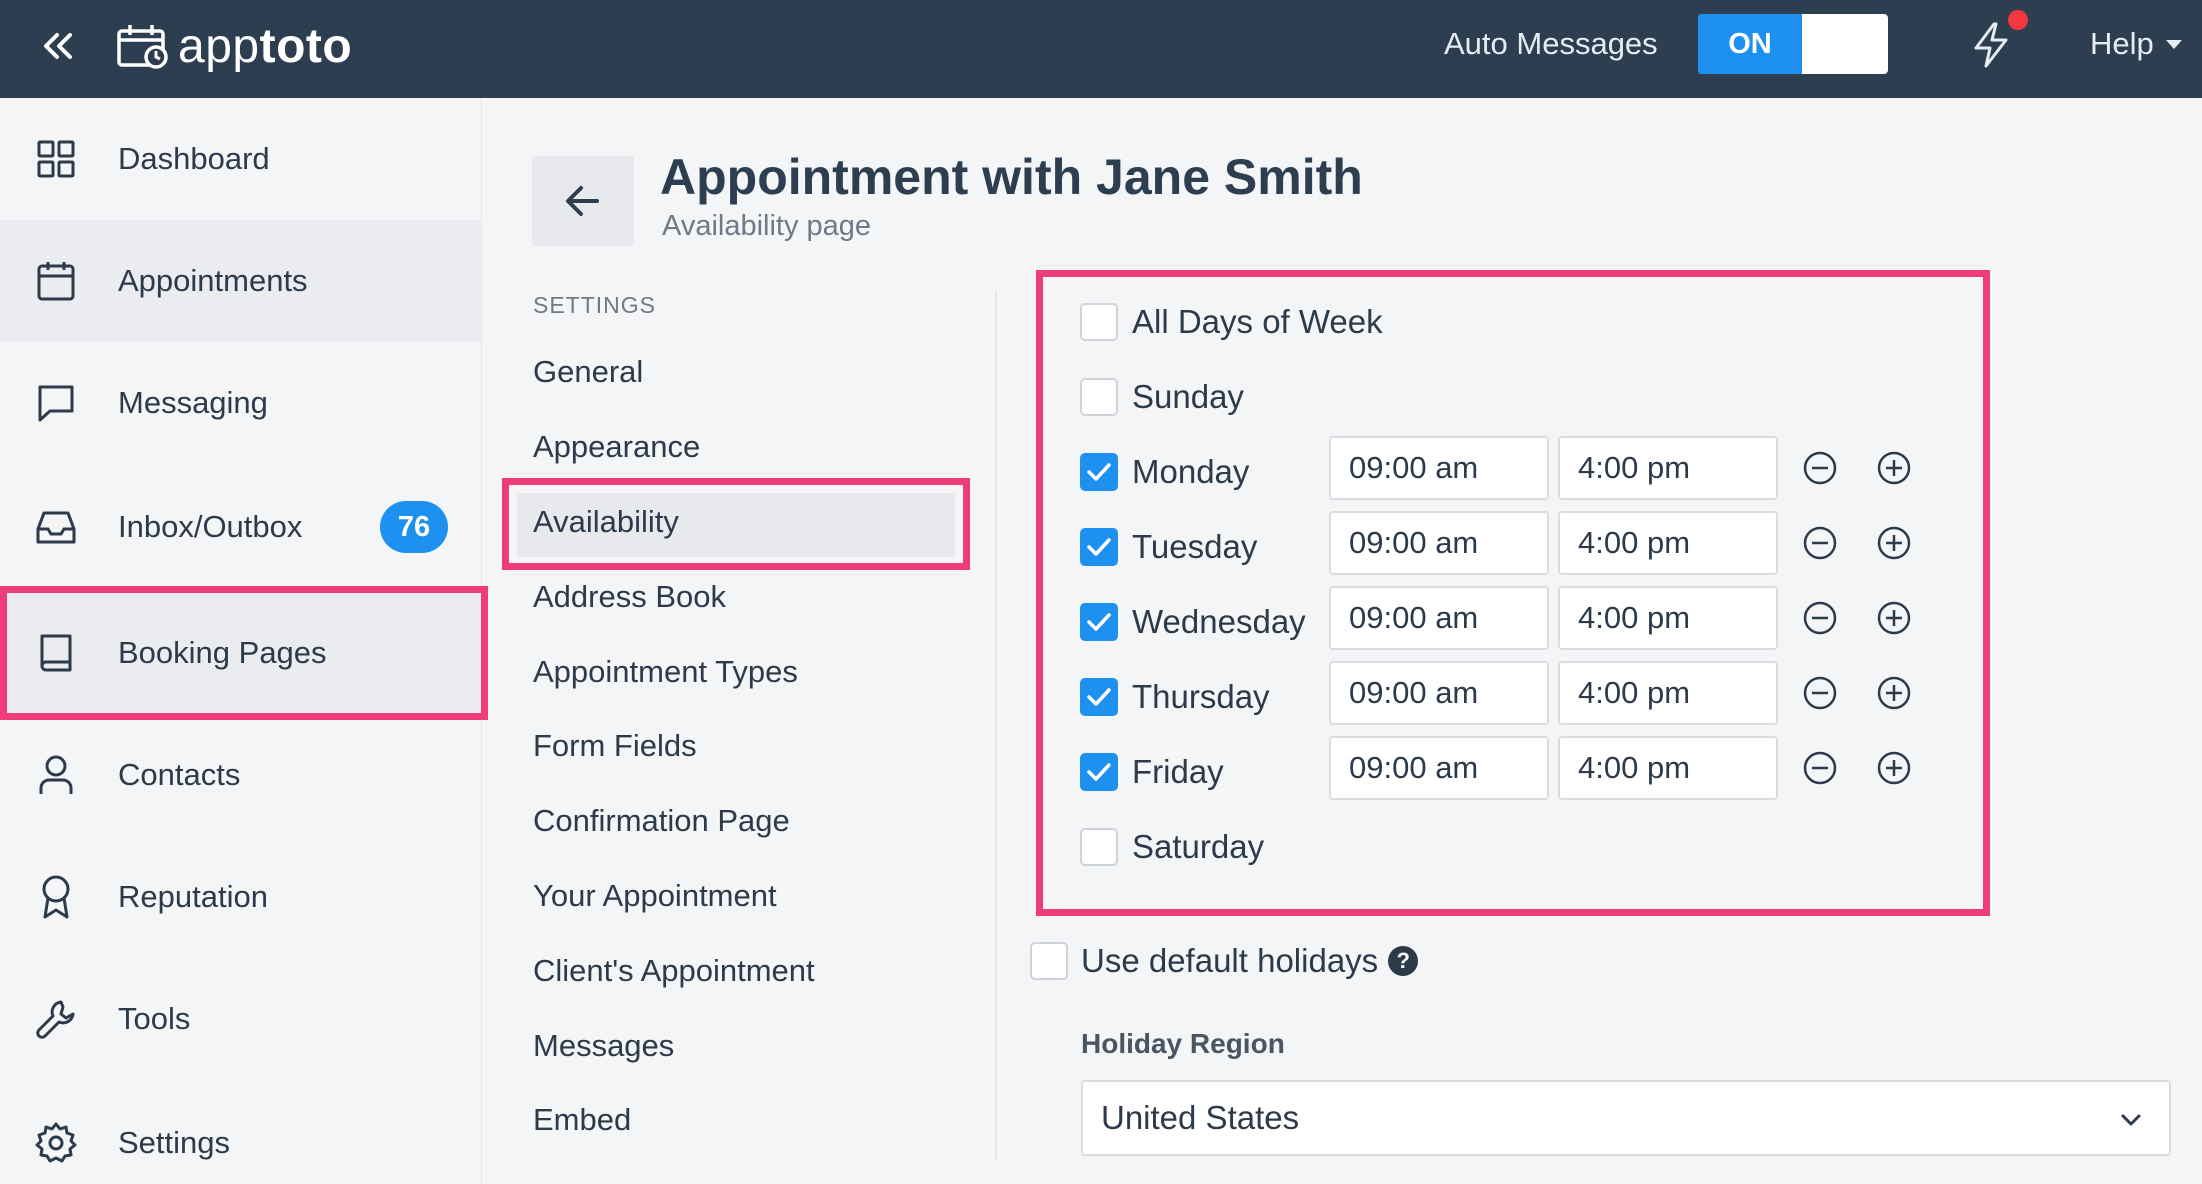 The height and width of the screenshot is (1184, 2202). What do you see at coordinates (767, 226) in the screenshot?
I see `page-subtitle: Availability page` at bounding box center [767, 226].